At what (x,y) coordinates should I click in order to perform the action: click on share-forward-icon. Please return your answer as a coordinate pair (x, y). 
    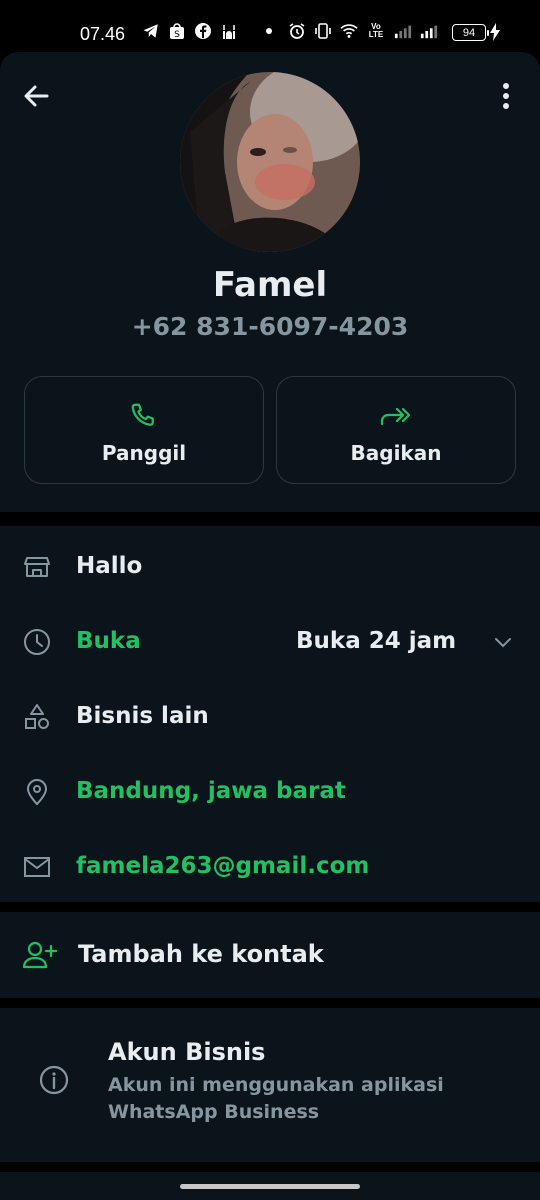
    Looking at the image, I should click on (395, 416).